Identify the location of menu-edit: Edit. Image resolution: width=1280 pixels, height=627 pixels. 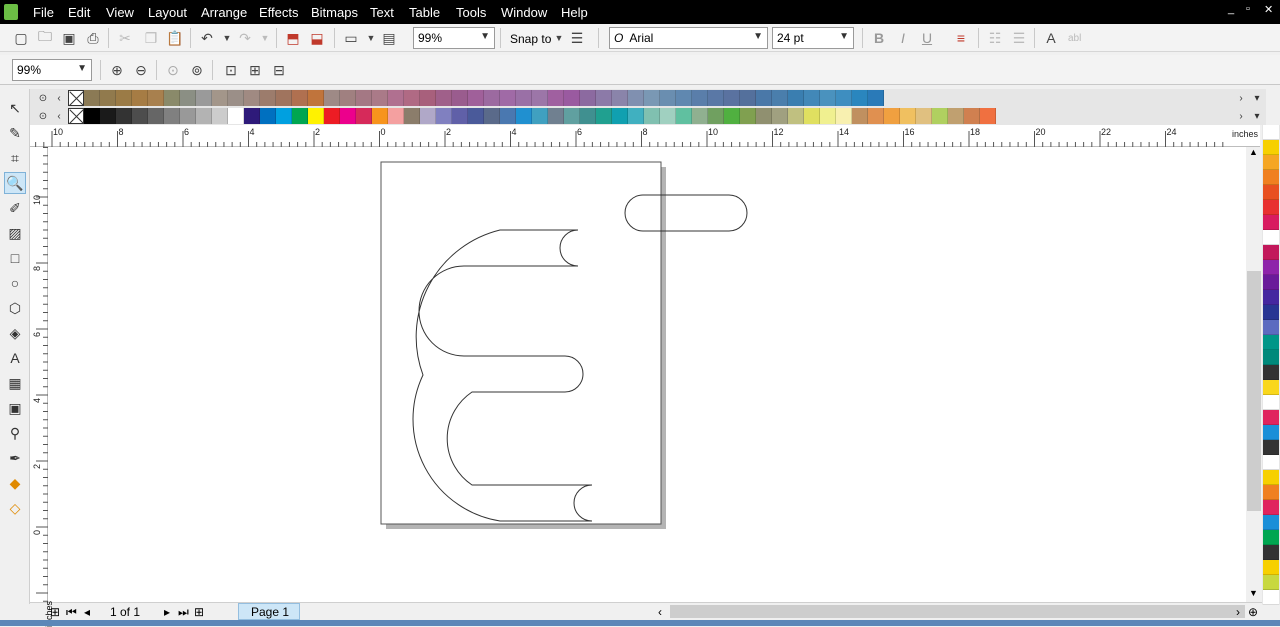
(79, 12).